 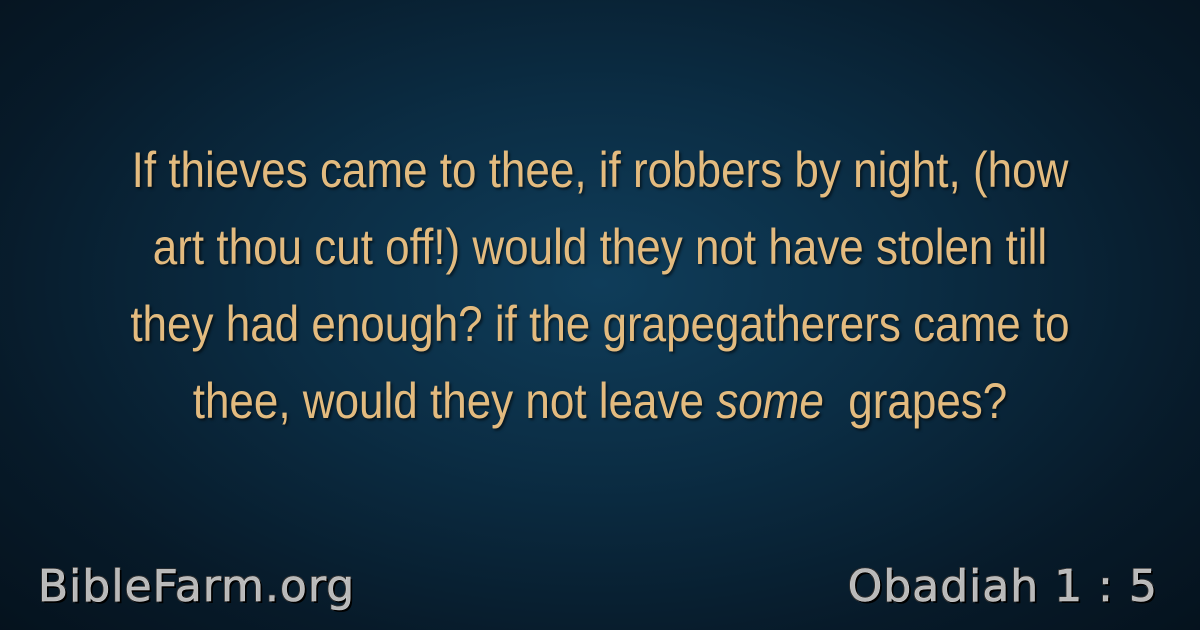 I want to click on verse-reference: Obadiah 1 : 5, so click(x=1002, y=587).